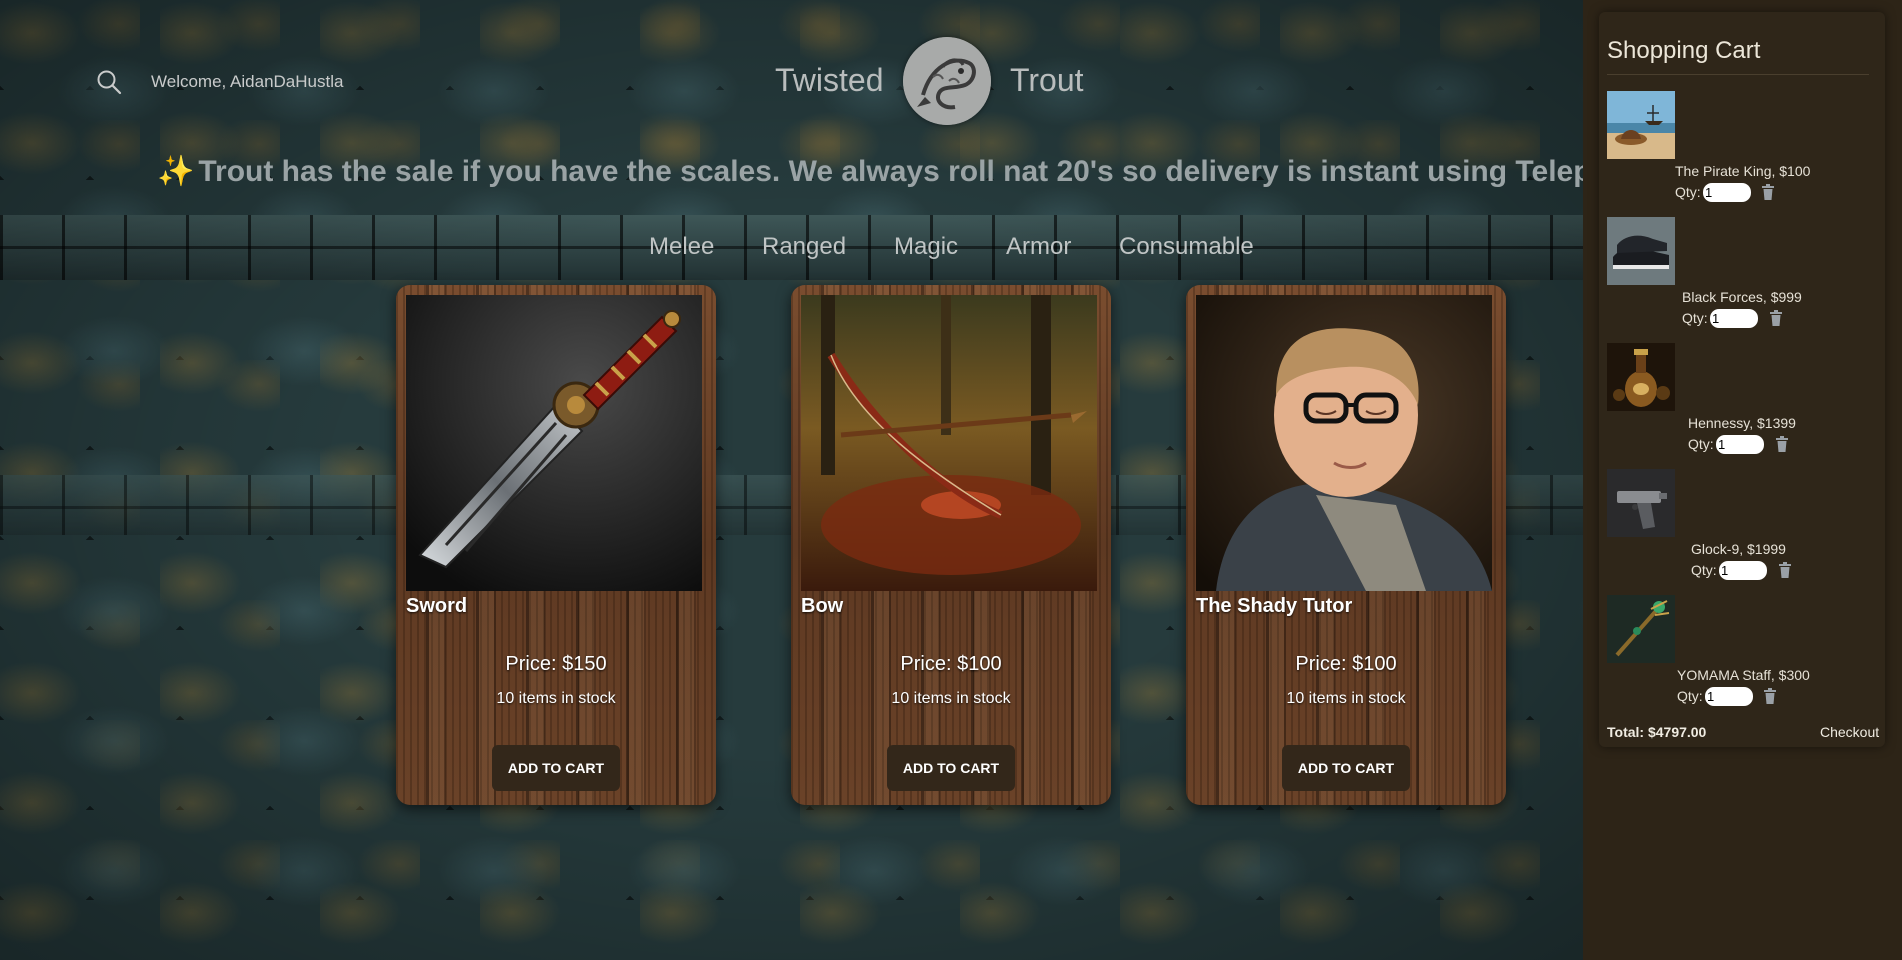  Describe the element at coordinates (437, 606) in the screenshot. I see `product-title: Sword` at that location.